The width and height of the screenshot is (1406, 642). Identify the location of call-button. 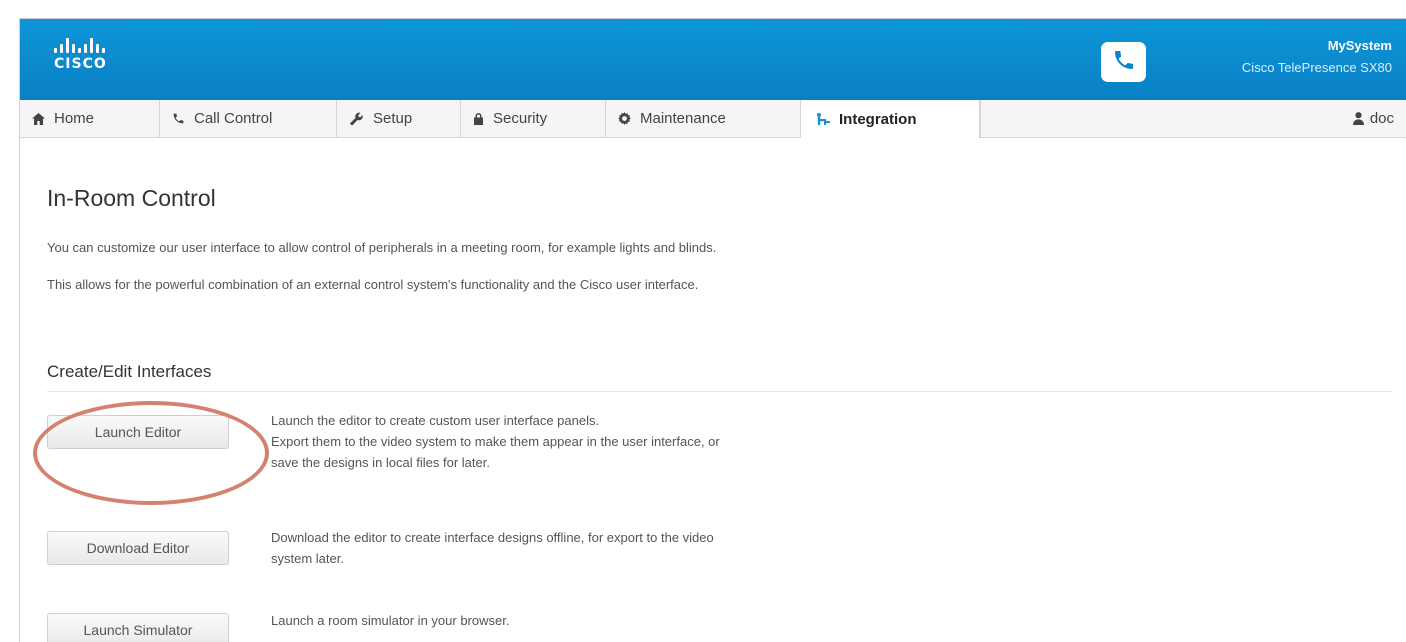
(1123, 62).